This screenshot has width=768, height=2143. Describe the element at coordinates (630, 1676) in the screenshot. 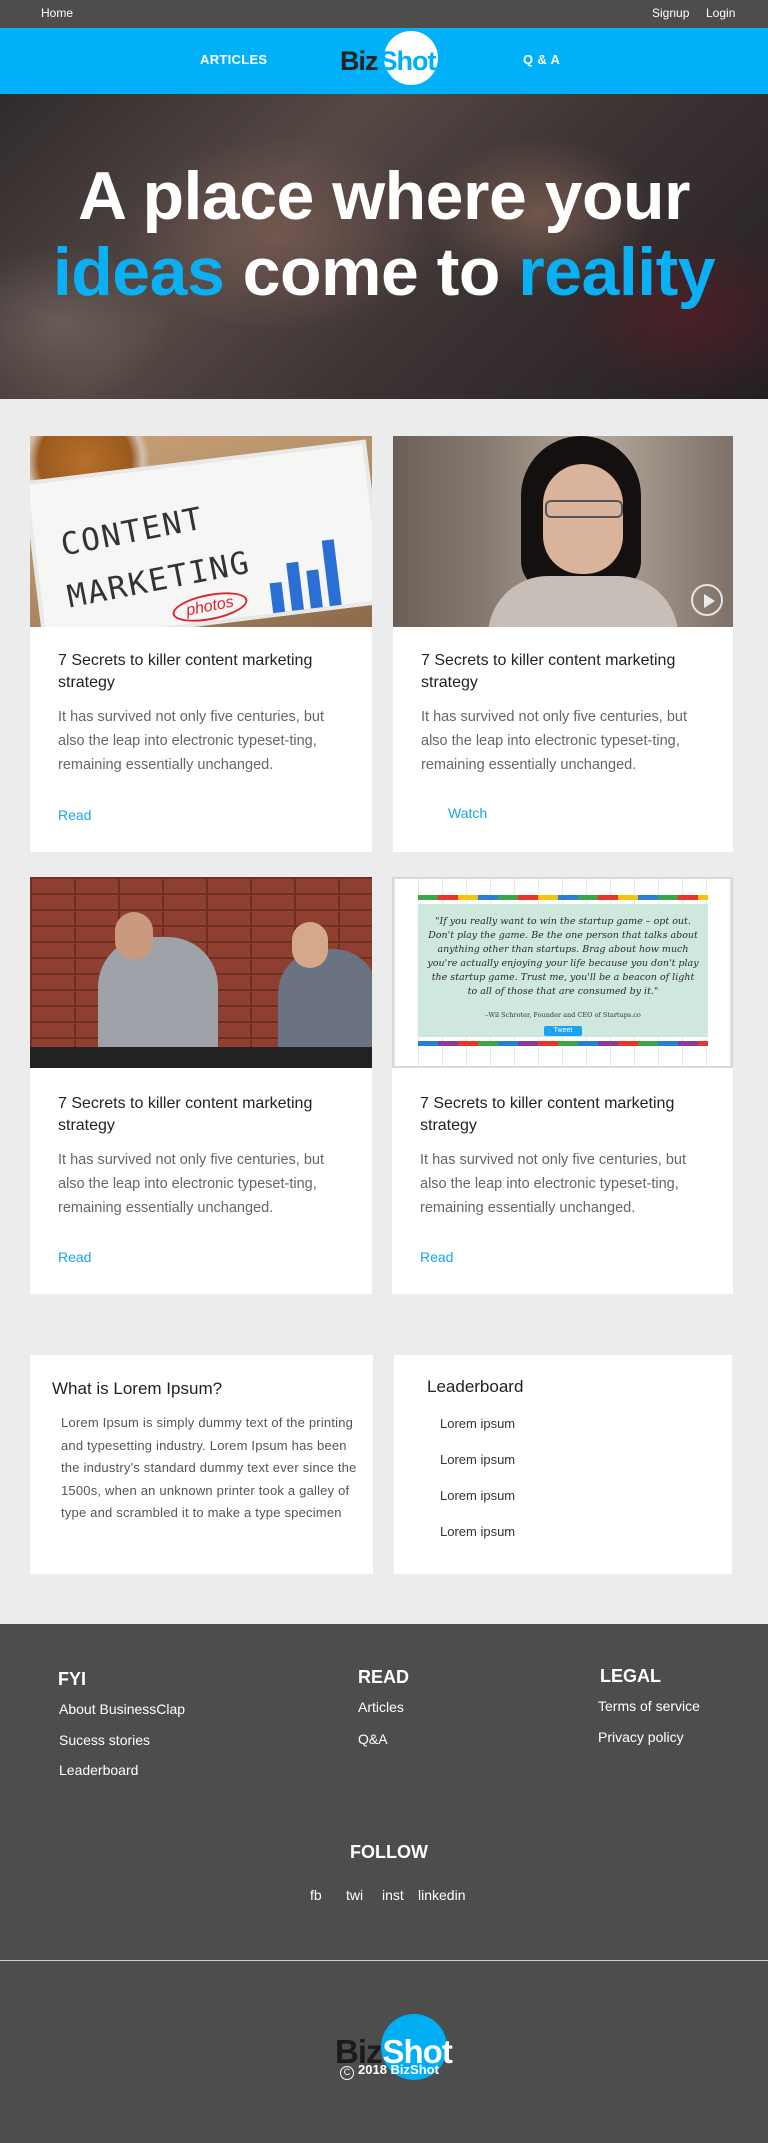

I see `footer-legal-heading: LEGAL` at that location.